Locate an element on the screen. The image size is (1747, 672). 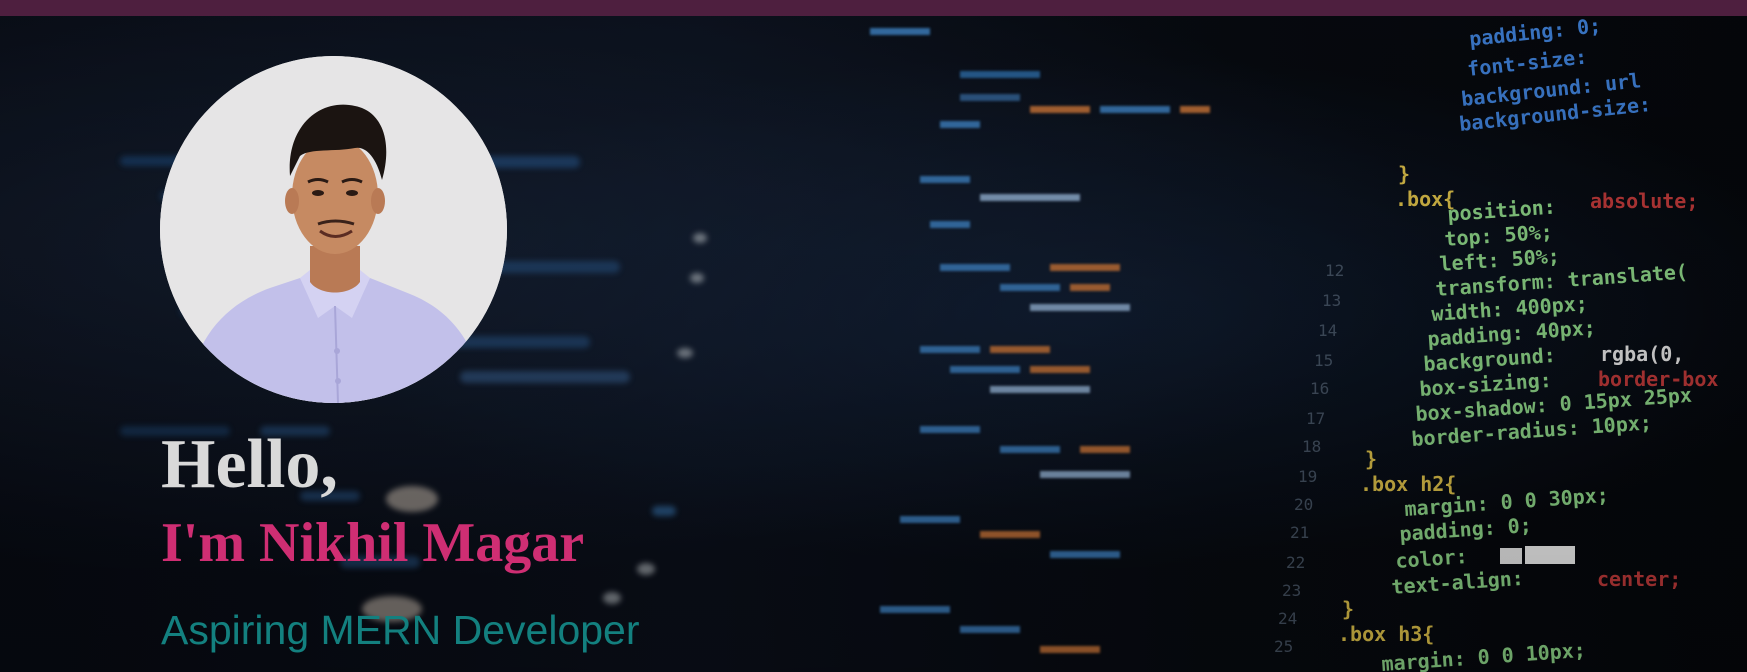
svg-text: 17 is located at coordinates (1315, 418).